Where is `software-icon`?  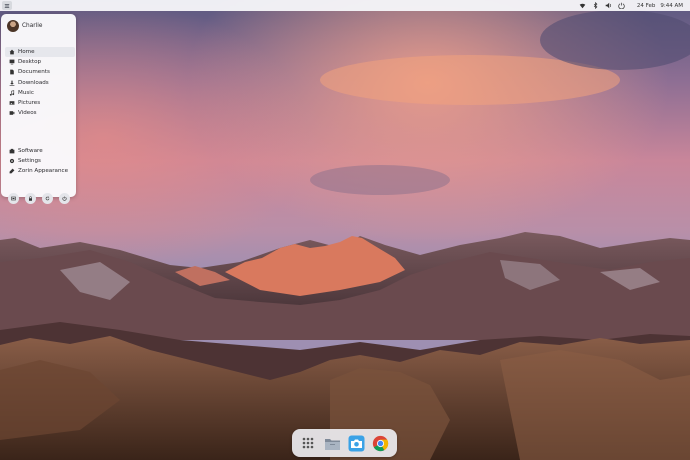
software-icon is located at coordinates (12, 151).